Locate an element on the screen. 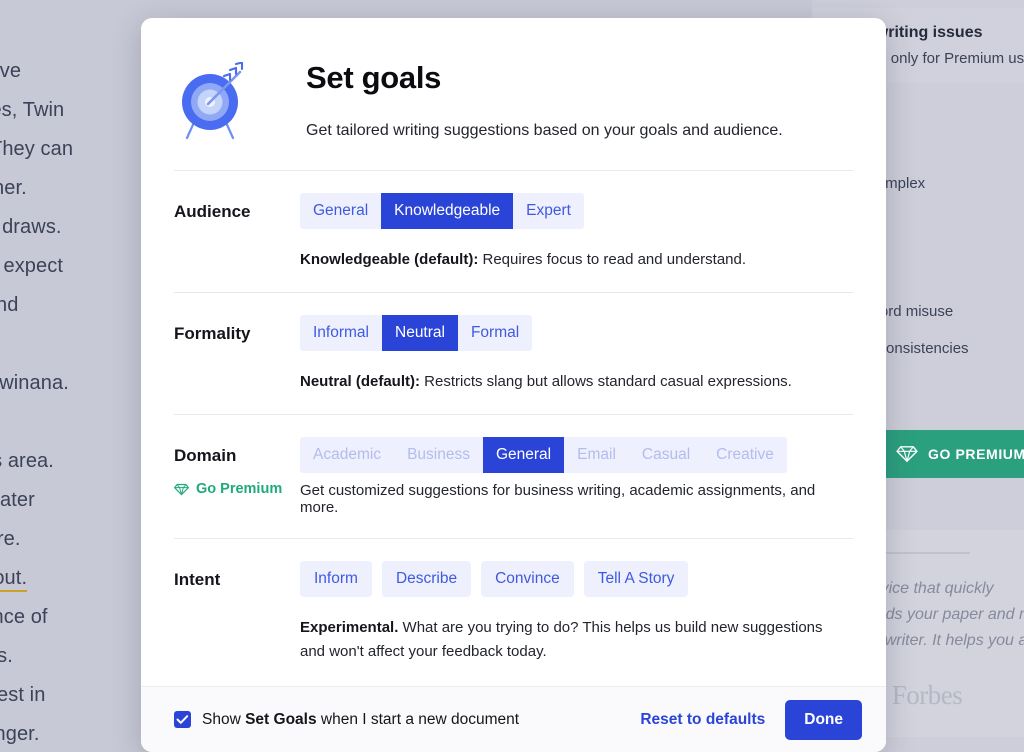  intent-option-convince: Convince is located at coordinates (527, 579).